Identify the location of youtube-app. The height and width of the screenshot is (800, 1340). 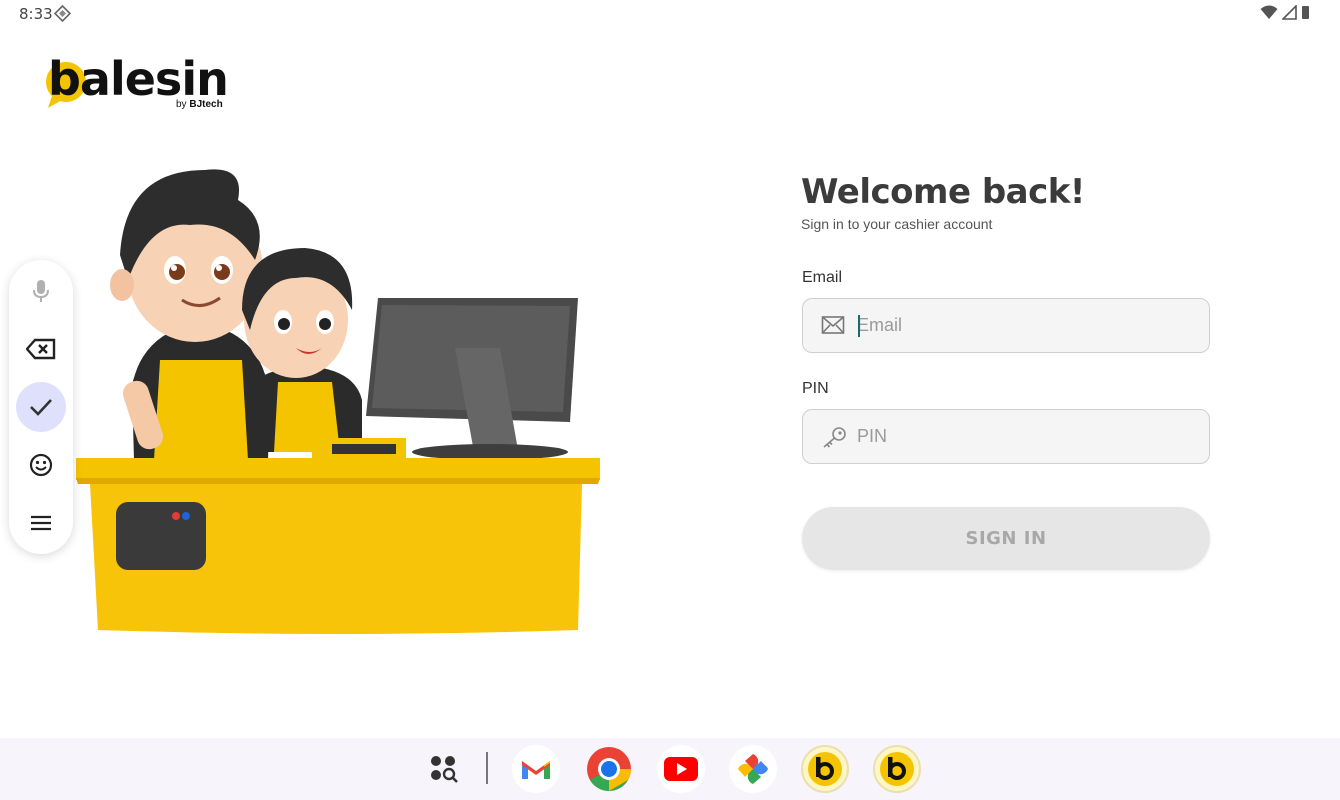
(681, 769).